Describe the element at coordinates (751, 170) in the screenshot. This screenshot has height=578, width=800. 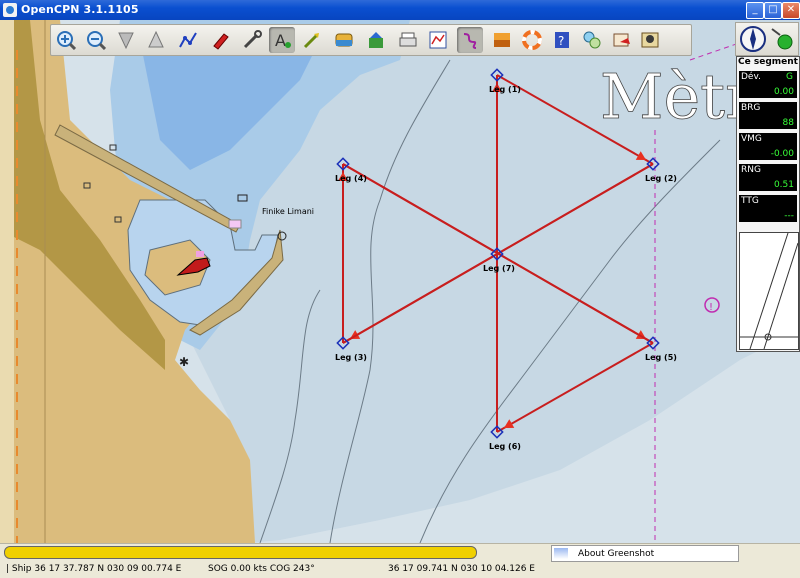
I see `instrument-caption: RNG` at that location.